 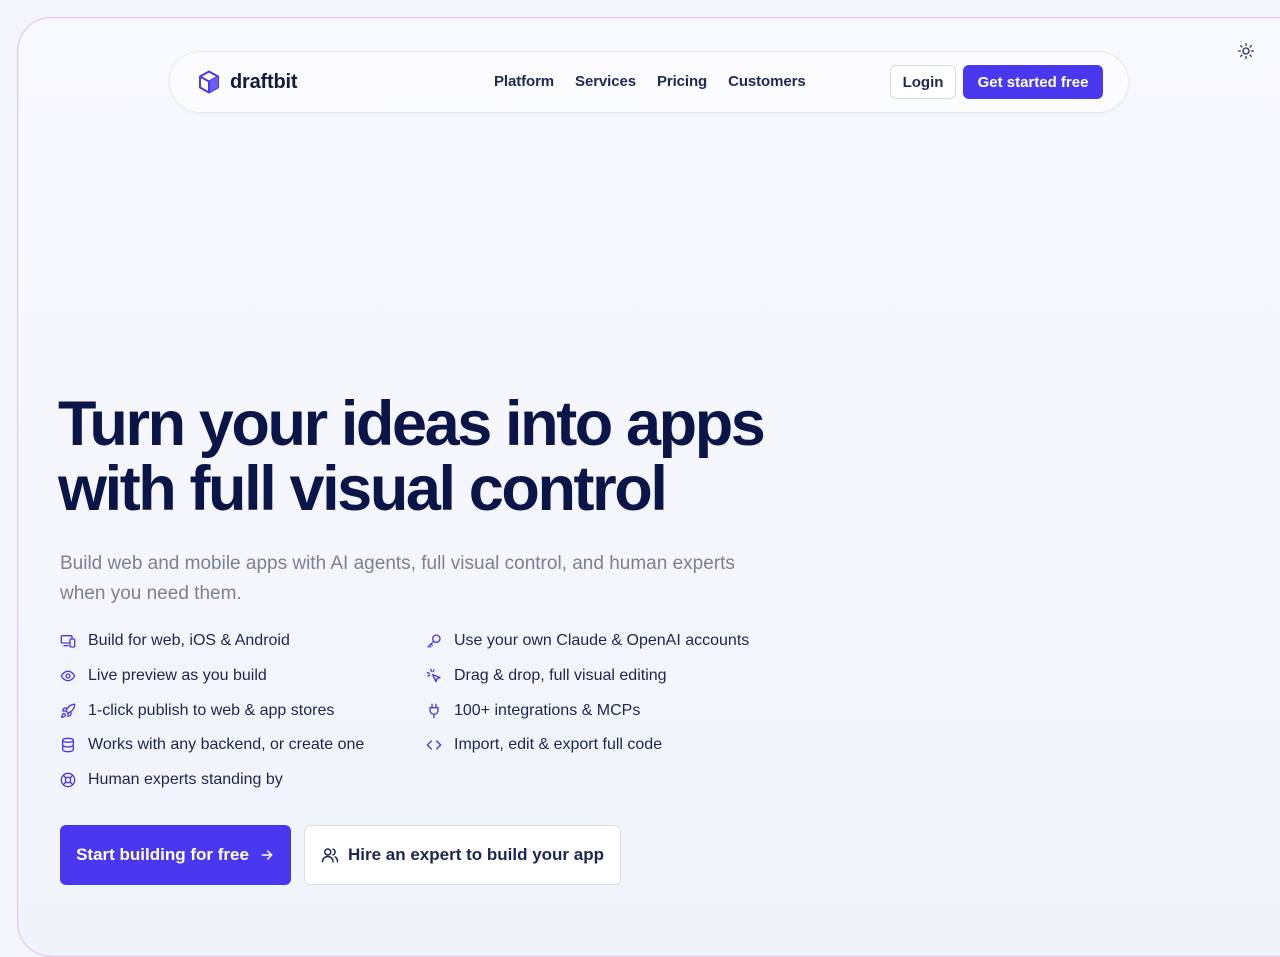 I want to click on hire-expert-button: Hire an expert to build your app, so click(x=462, y=855).